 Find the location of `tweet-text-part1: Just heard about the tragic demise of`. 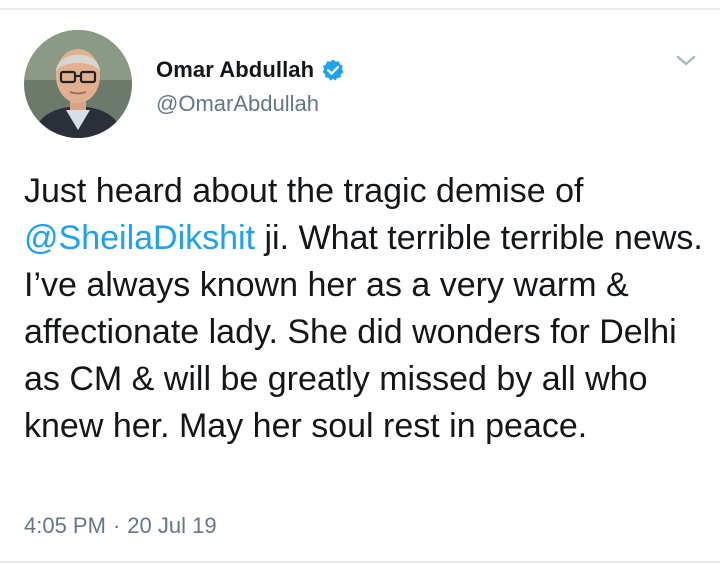

tweet-text-part1: Just heard about the tragic demise of is located at coordinates (304, 191).